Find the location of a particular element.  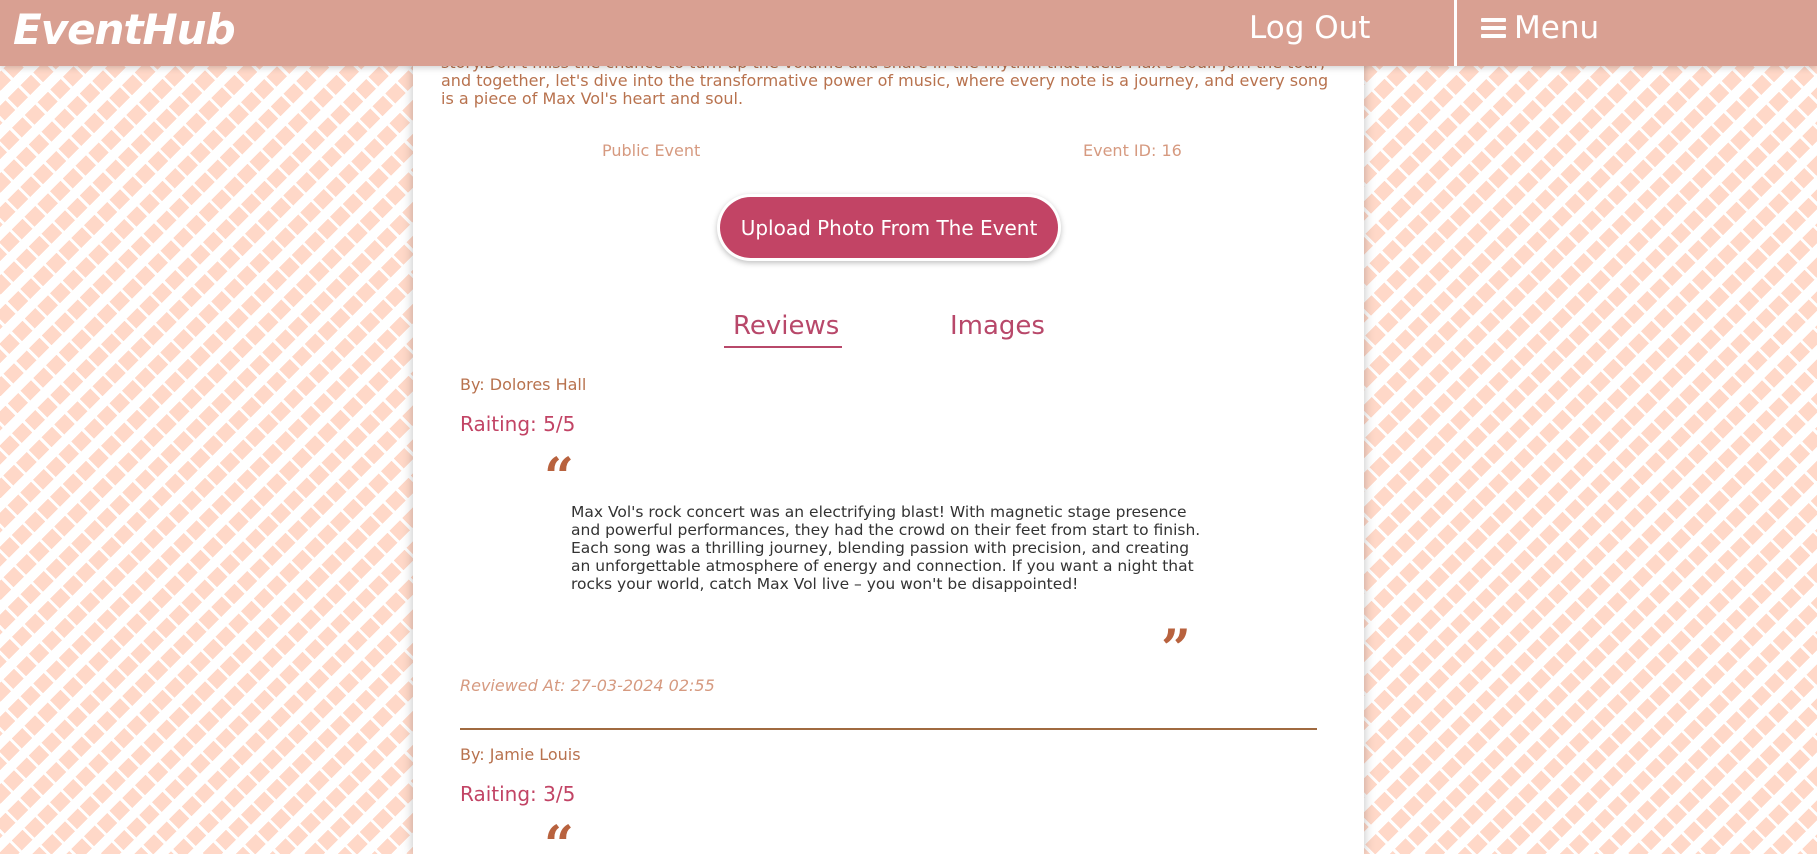

brand-logo: EventHub is located at coordinates (124, 30).